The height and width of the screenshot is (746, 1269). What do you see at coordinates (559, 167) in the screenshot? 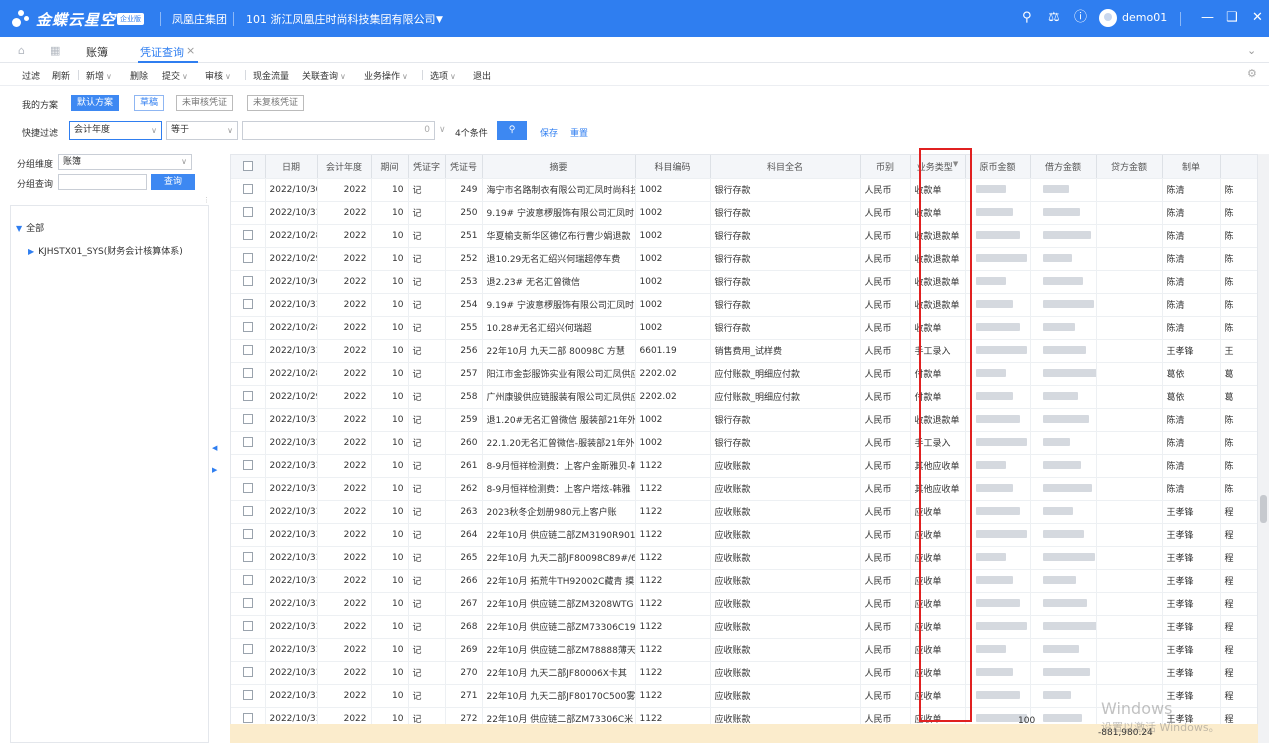
I see `col-summary: 摘要` at bounding box center [559, 167].